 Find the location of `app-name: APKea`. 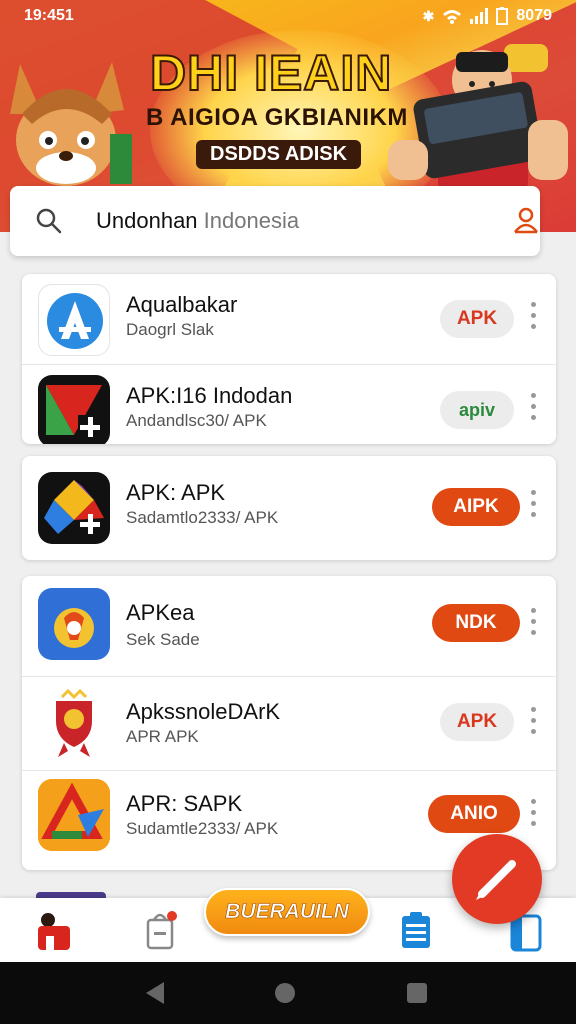

app-name: APKea is located at coordinates (160, 612).